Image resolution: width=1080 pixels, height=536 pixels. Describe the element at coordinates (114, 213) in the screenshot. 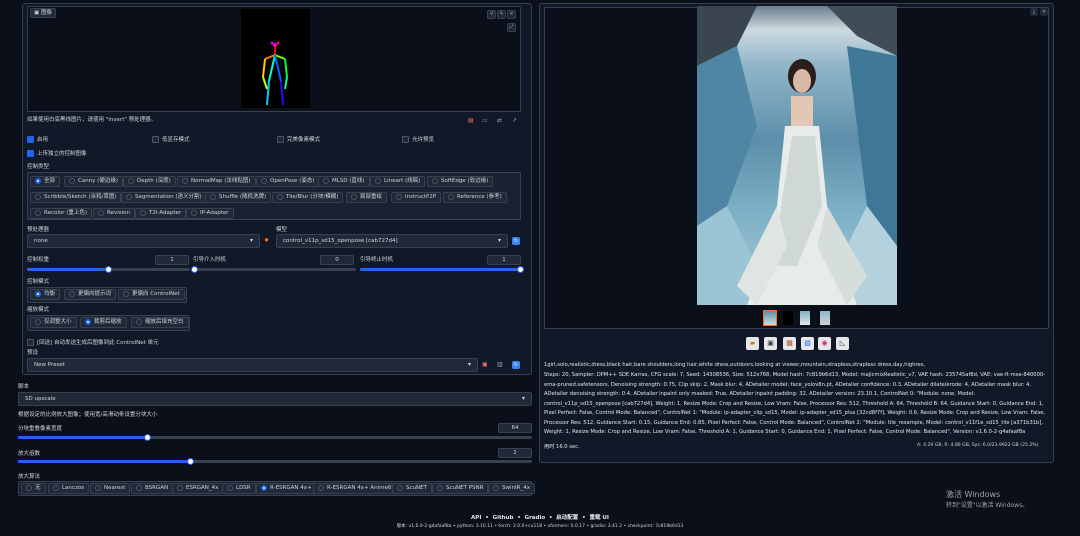

I see `control-type-revision: Revision` at that location.